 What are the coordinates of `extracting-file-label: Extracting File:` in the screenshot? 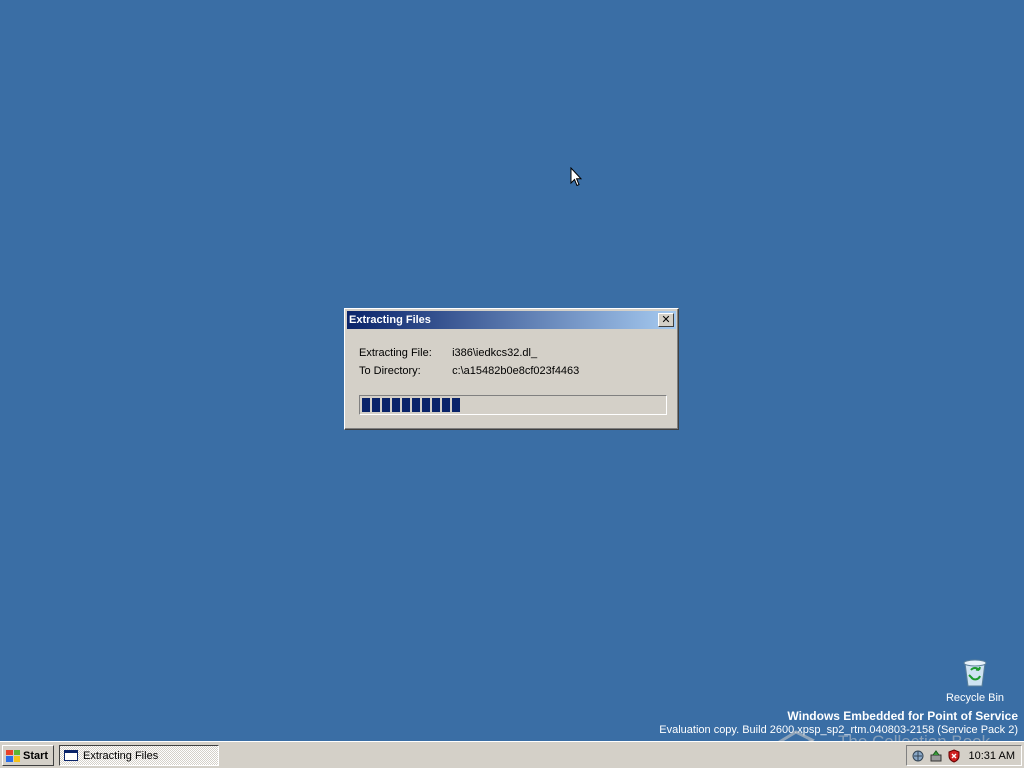 It's located at (395, 353).